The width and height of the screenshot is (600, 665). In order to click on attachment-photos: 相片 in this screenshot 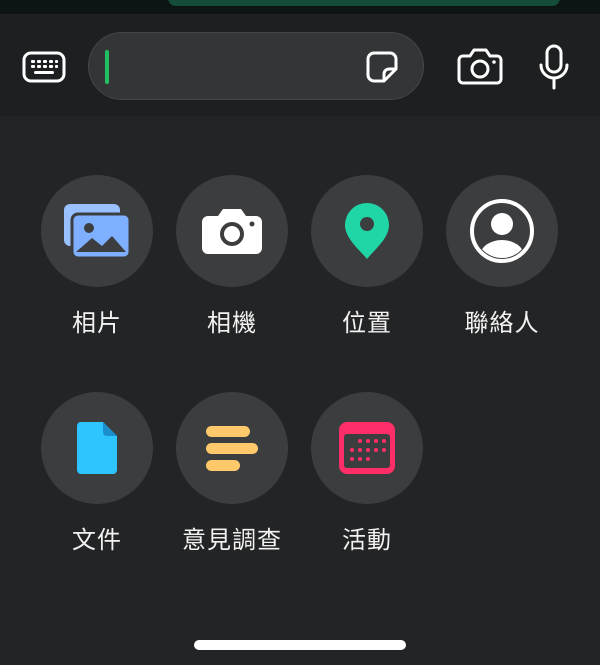, I will do `click(97, 260)`.